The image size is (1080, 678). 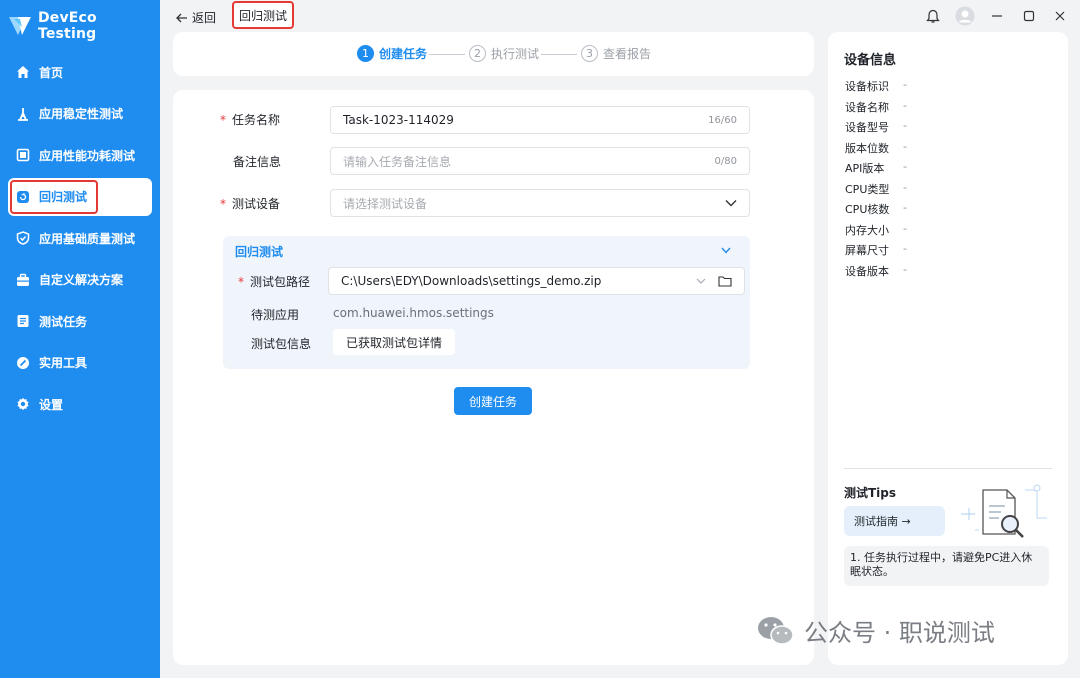 What do you see at coordinates (204, 18) in the screenshot?
I see `back-label: 返回` at bounding box center [204, 18].